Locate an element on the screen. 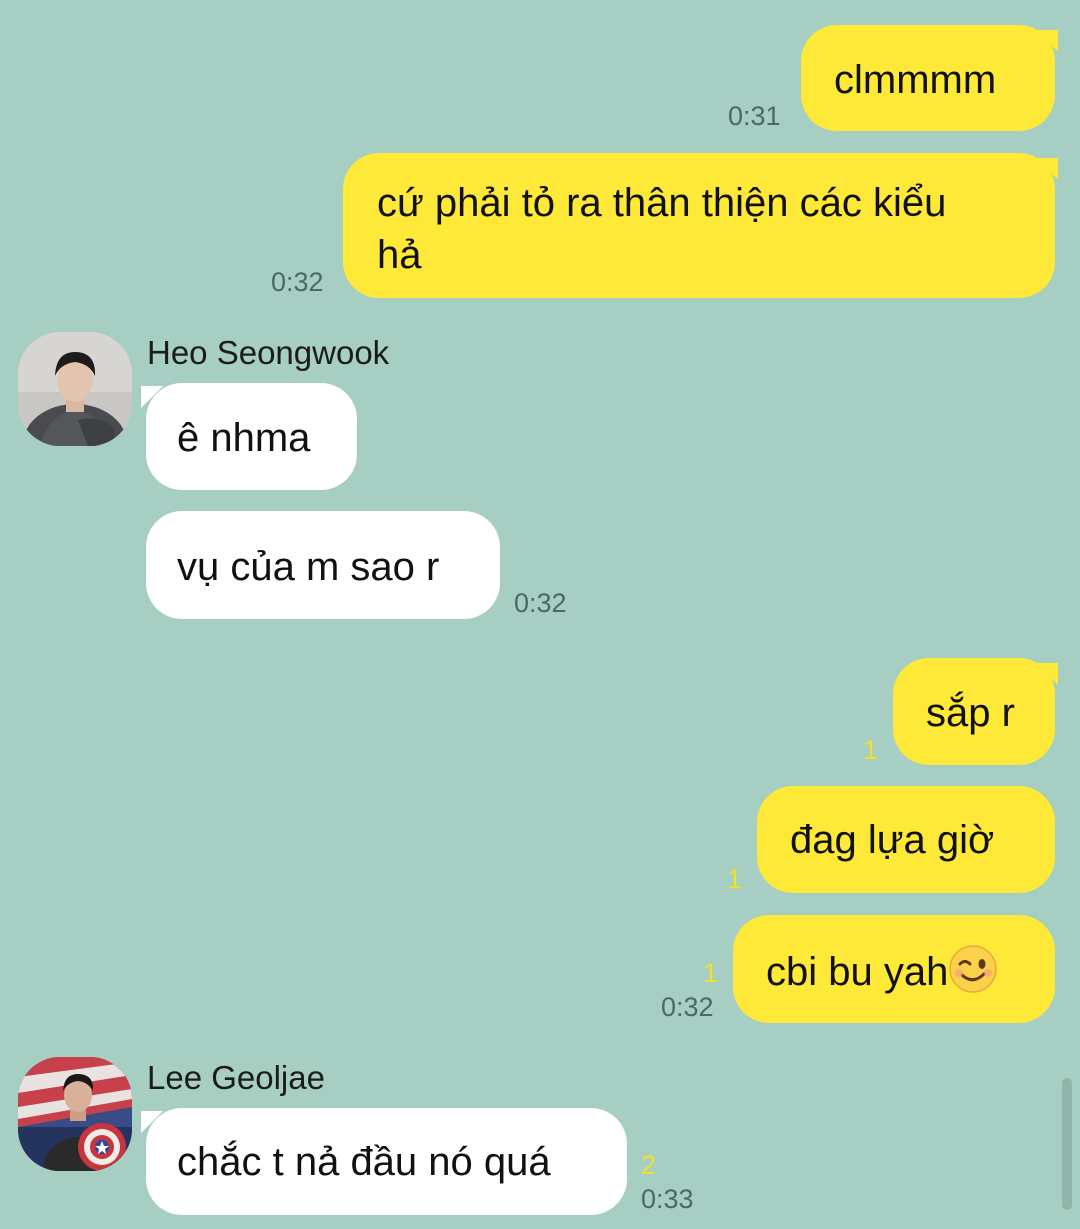 Image resolution: width=1080 pixels, height=1229 pixels. sender-name: Heo Seongwook is located at coordinates (268, 352).